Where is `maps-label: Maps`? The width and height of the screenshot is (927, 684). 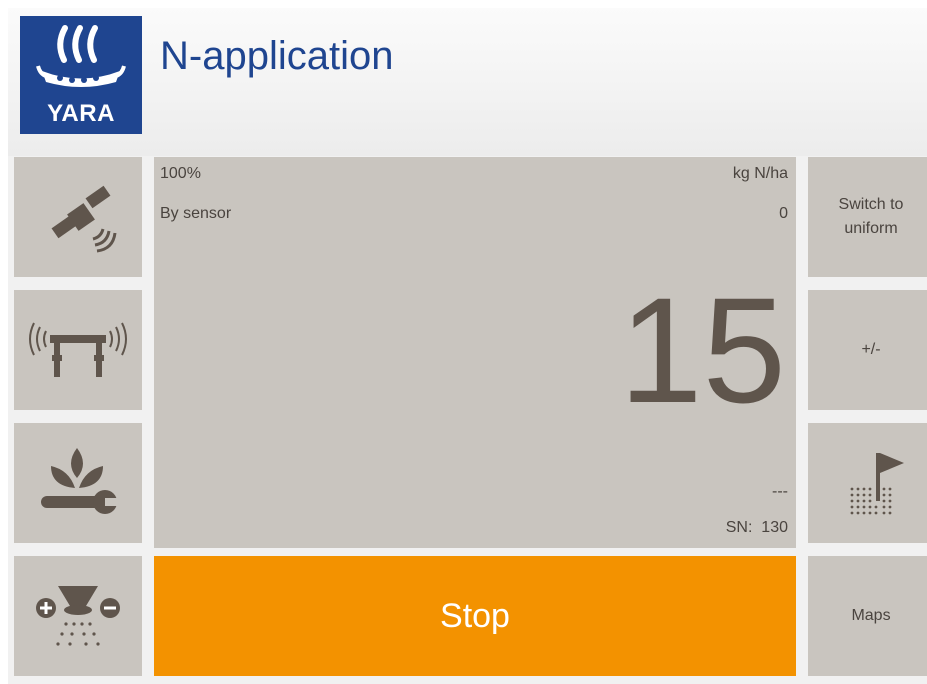
maps-label: Maps is located at coordinates (871, 615).